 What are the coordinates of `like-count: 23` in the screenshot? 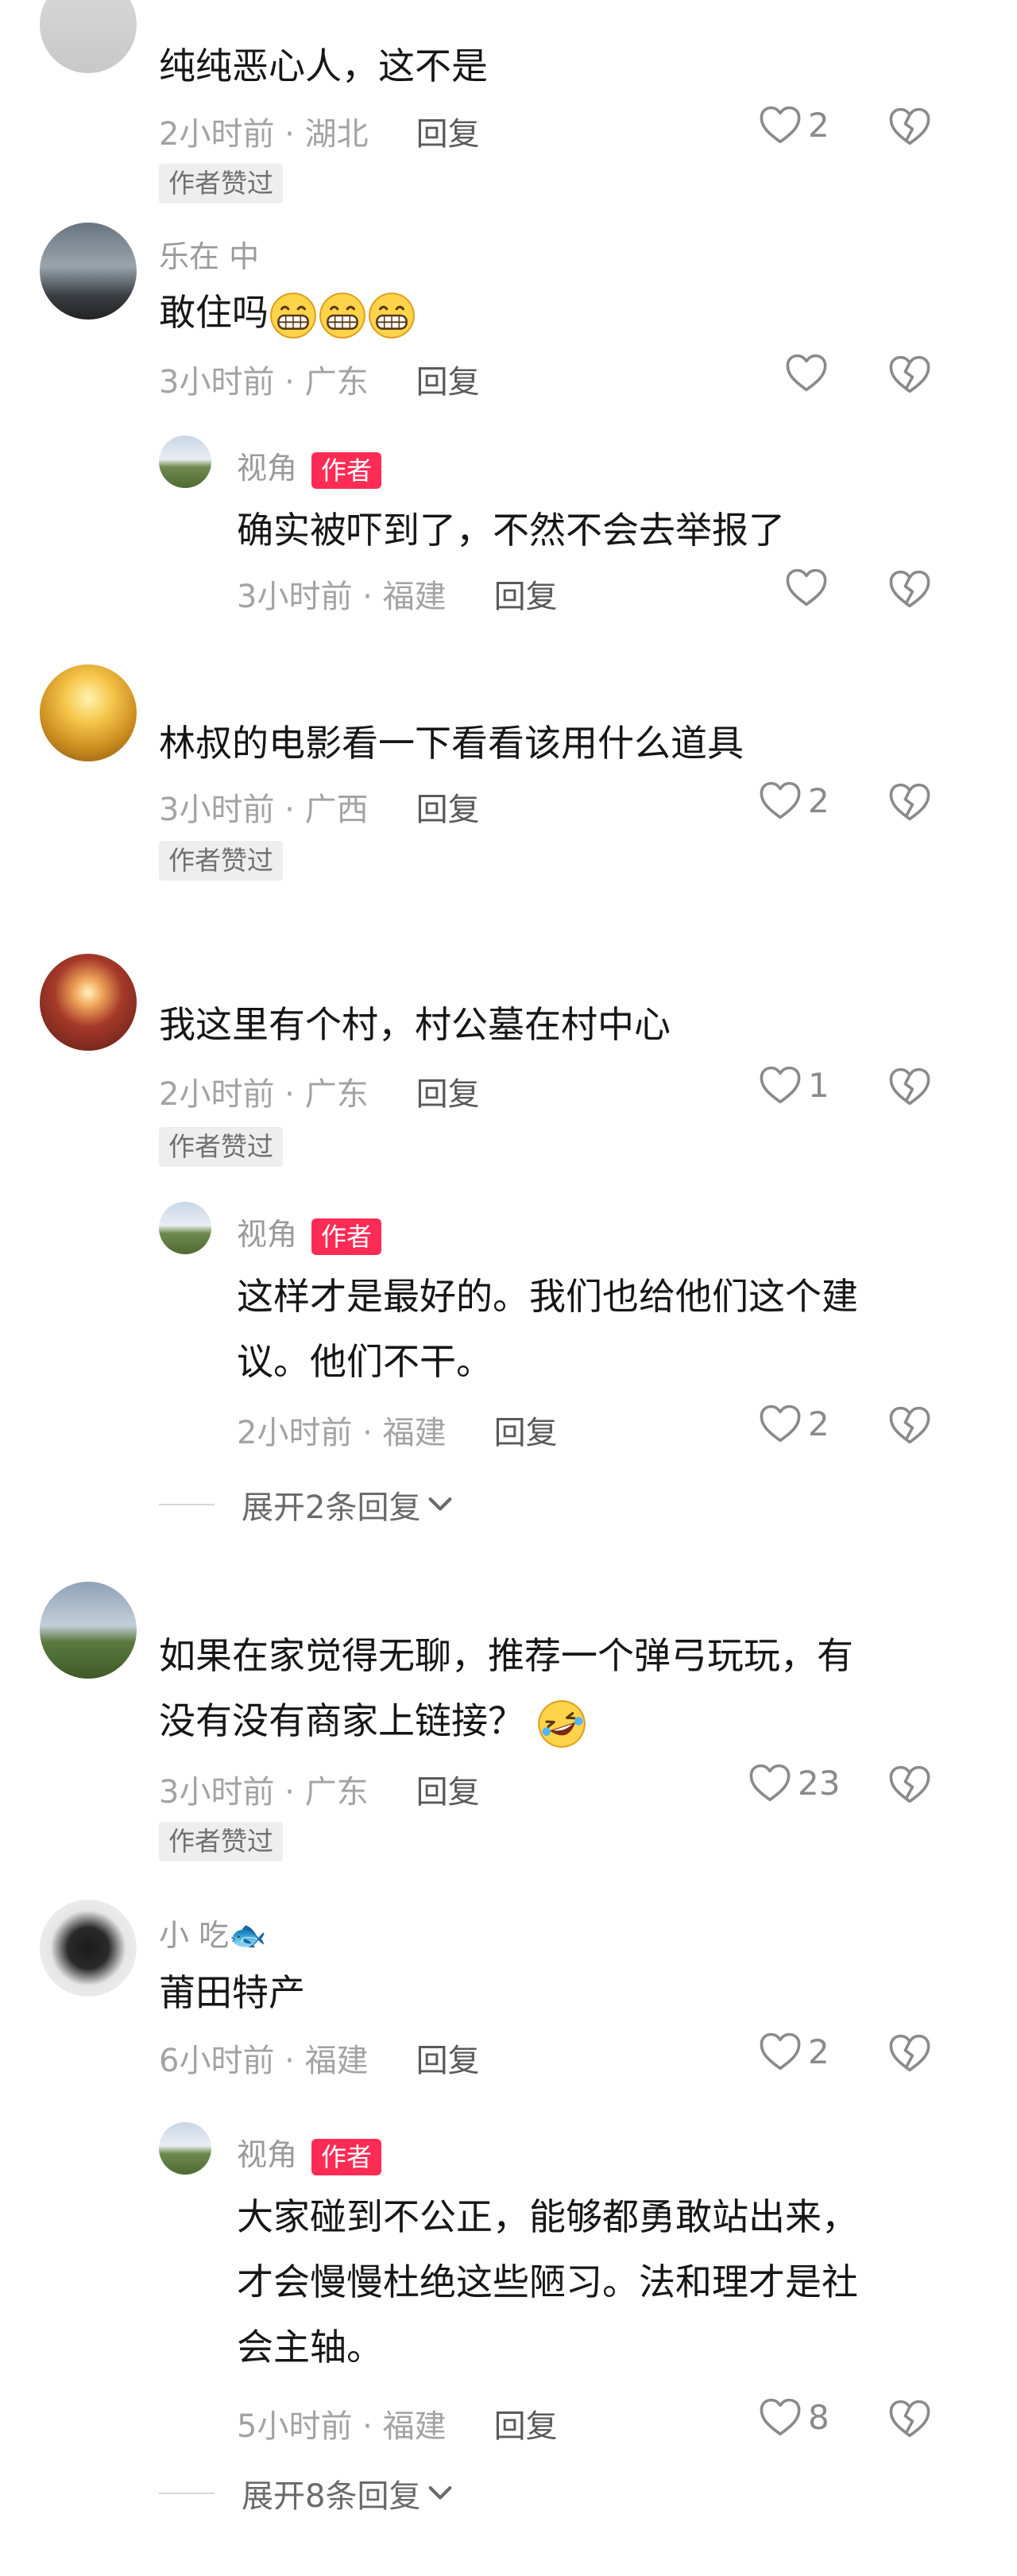 It's located at (819, 1783).